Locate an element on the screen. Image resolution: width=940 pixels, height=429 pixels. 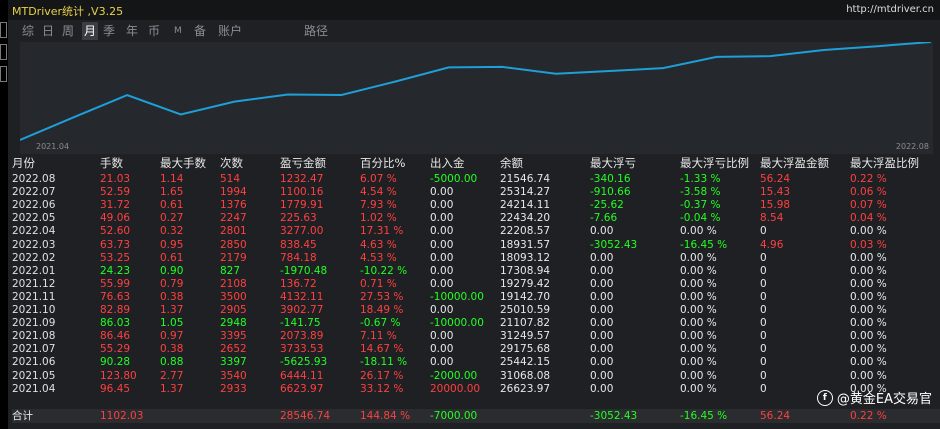
tab-7: M is located at coordinates (178, 31).